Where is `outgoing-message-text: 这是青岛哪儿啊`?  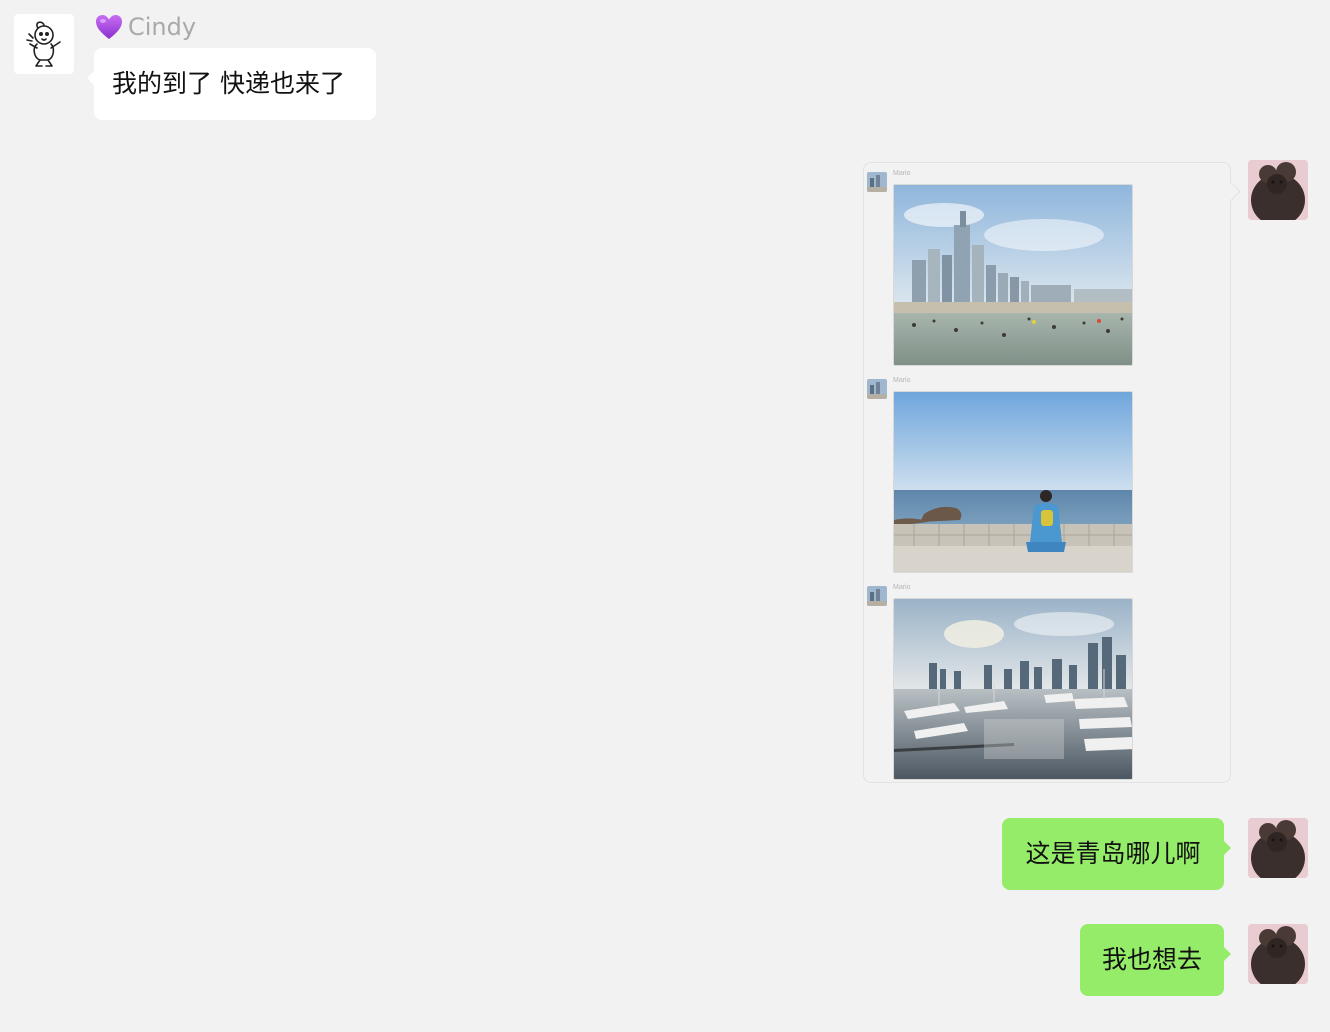 outgoing-message-text: 这是青岛哪儿啊 is located at coordinates (1113, 853).